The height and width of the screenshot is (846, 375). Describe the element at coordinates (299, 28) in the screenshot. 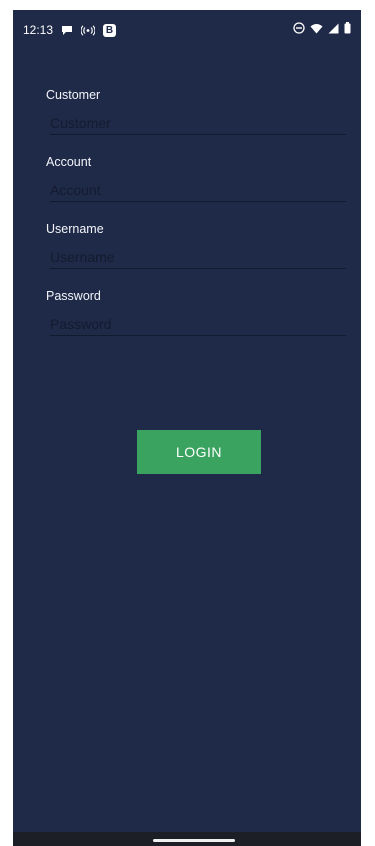

I see `do-not-disturb-icon` at that location.